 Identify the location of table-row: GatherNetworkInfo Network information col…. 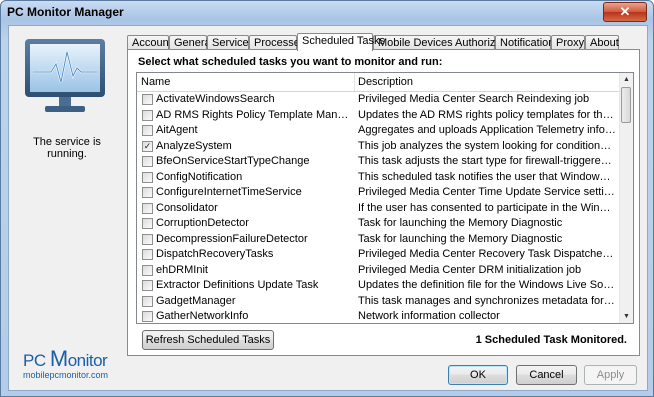
(378, 316).